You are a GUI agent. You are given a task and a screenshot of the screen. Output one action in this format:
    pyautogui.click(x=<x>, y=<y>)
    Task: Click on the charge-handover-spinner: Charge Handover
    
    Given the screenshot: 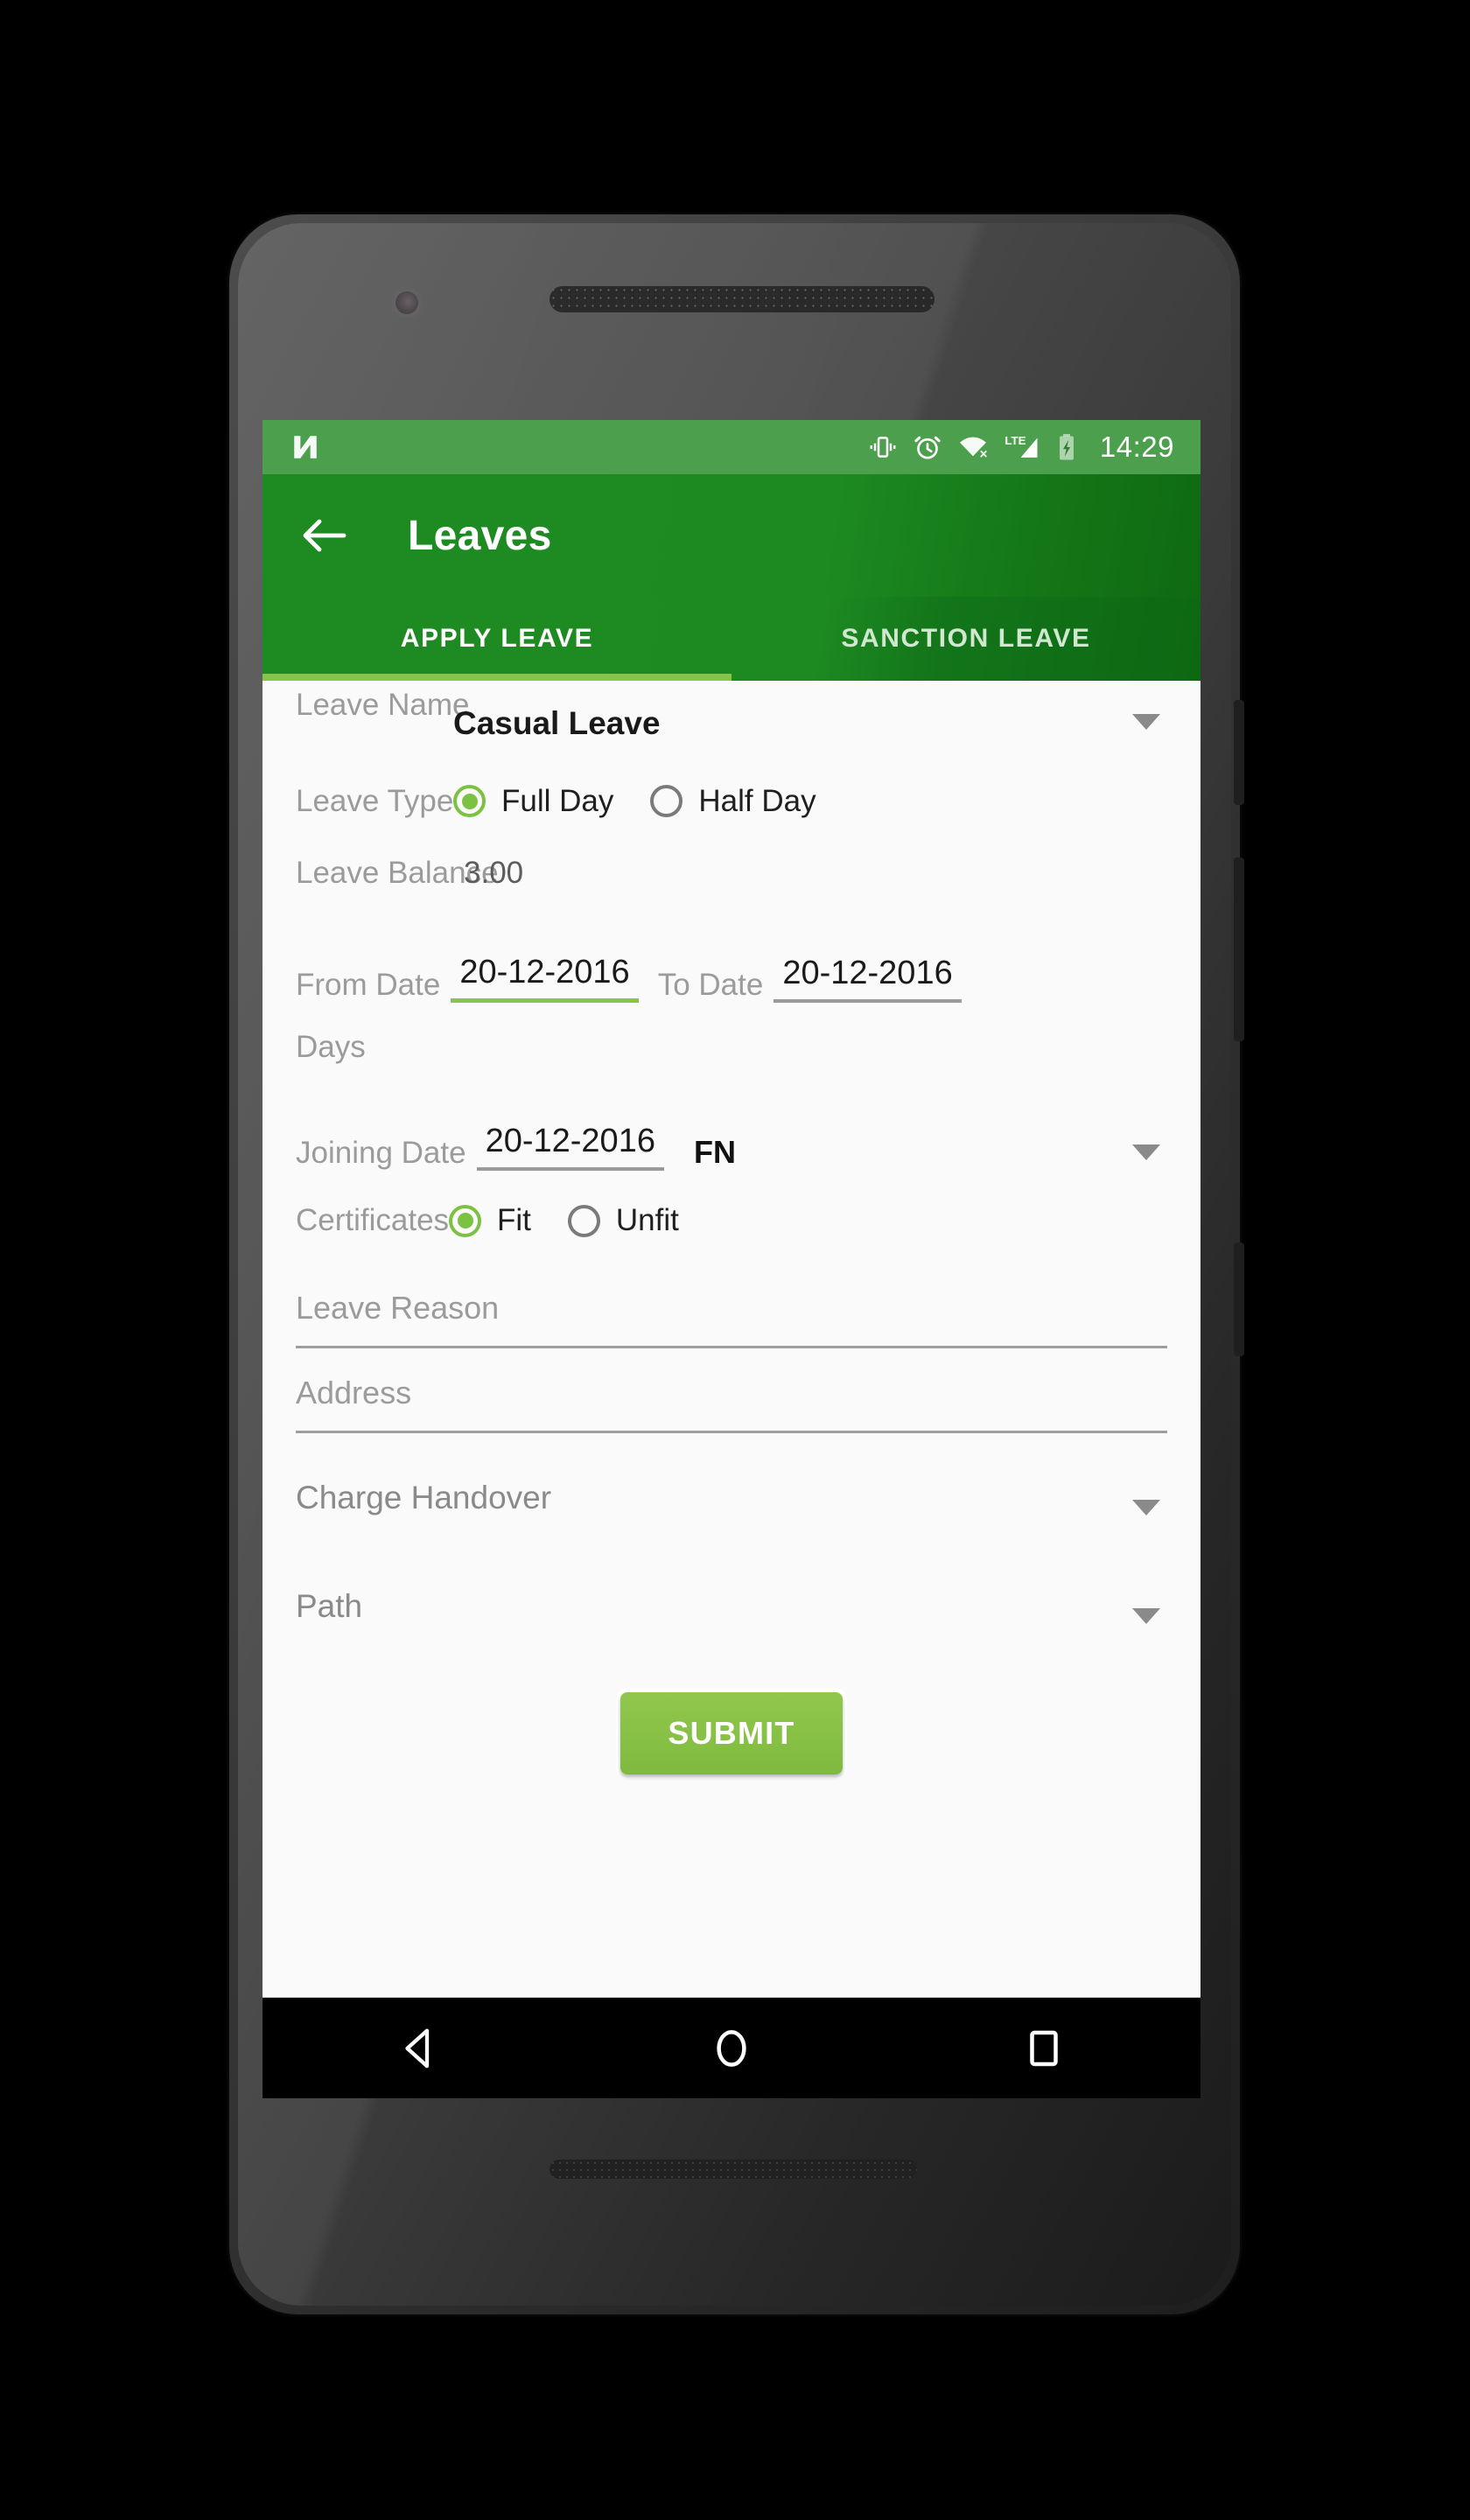 What is the action you would take?
    pyautogui.click(x=731, y=1498)
    